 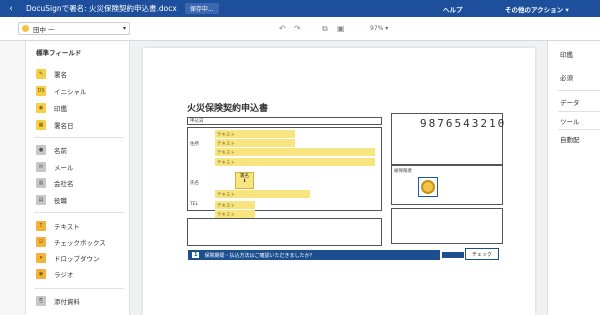 I want to click on back-icon: ‹, so click(x=11, y=9).